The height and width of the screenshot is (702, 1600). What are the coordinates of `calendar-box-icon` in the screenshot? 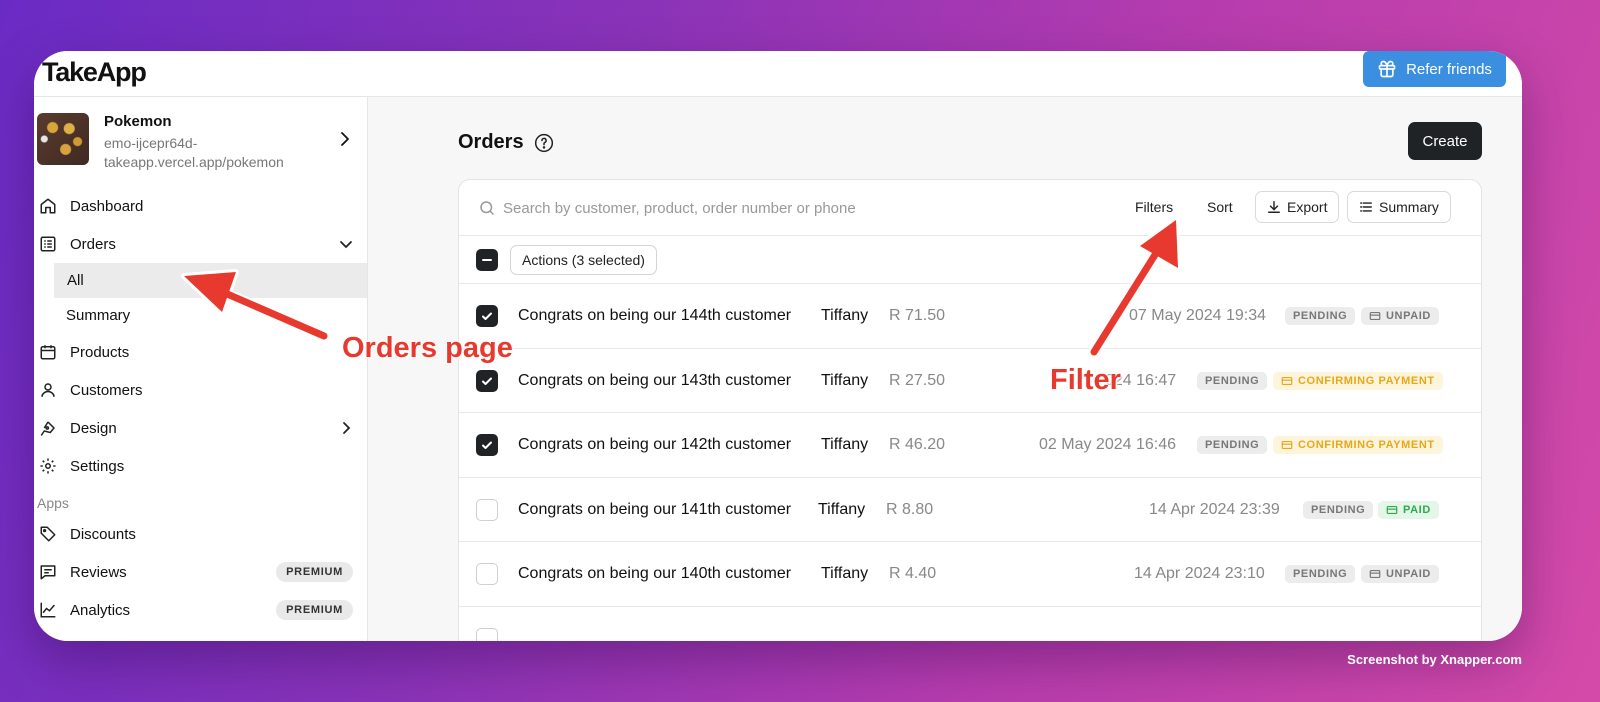 It's located at (48, 352).